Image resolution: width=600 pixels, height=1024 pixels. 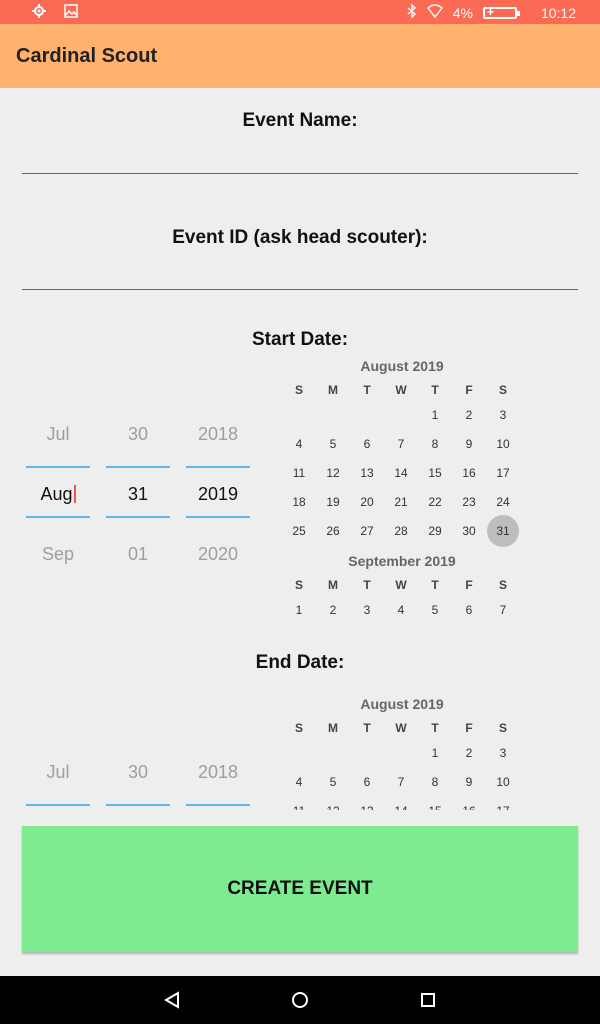 I want to click on start-year-current: 2019, so click(x=218, y=494).